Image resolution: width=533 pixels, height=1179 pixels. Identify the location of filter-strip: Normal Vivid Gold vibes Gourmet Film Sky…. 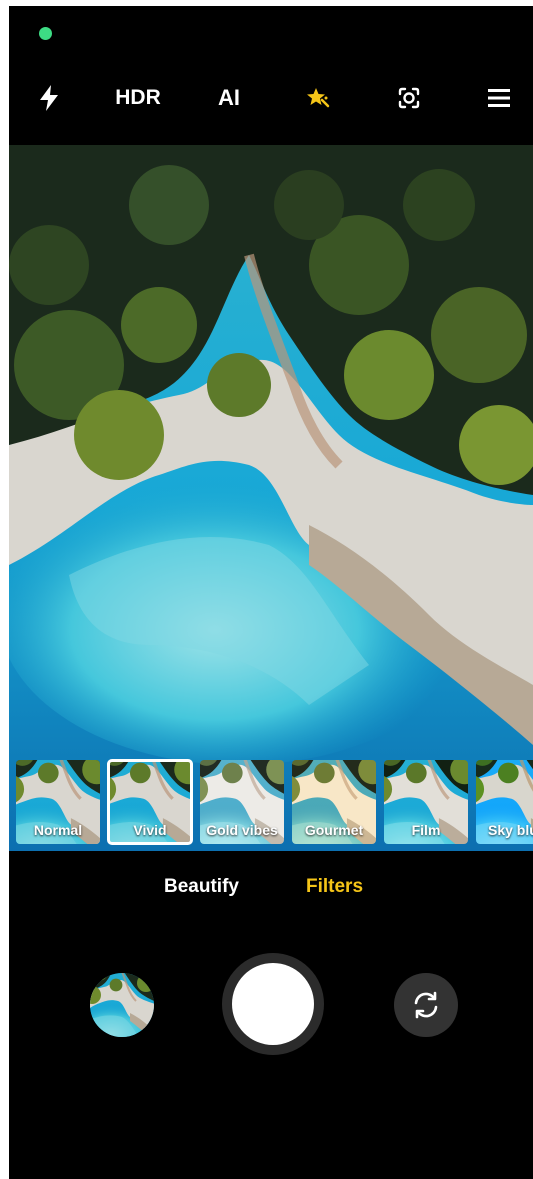
(271, 802).